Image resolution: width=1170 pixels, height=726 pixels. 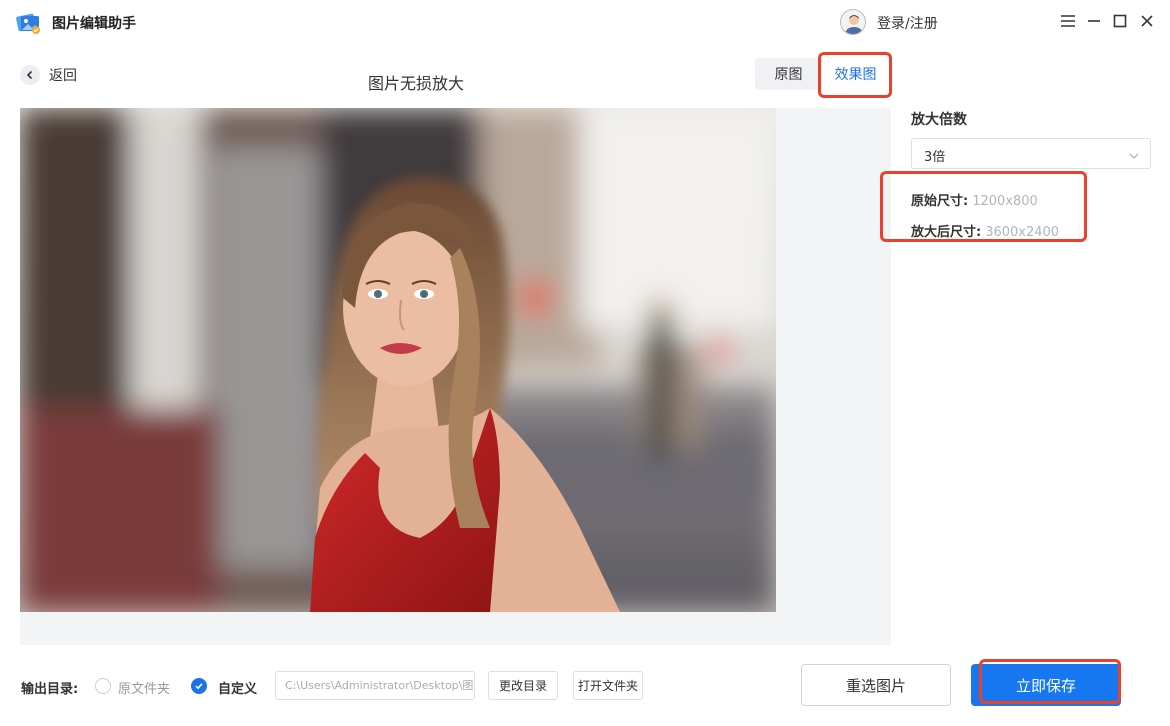 What do you see at coordinates (50, 689) in the screenshot?
I see `output-dir-label: 输出目录:` at bounding box center [50, 689].